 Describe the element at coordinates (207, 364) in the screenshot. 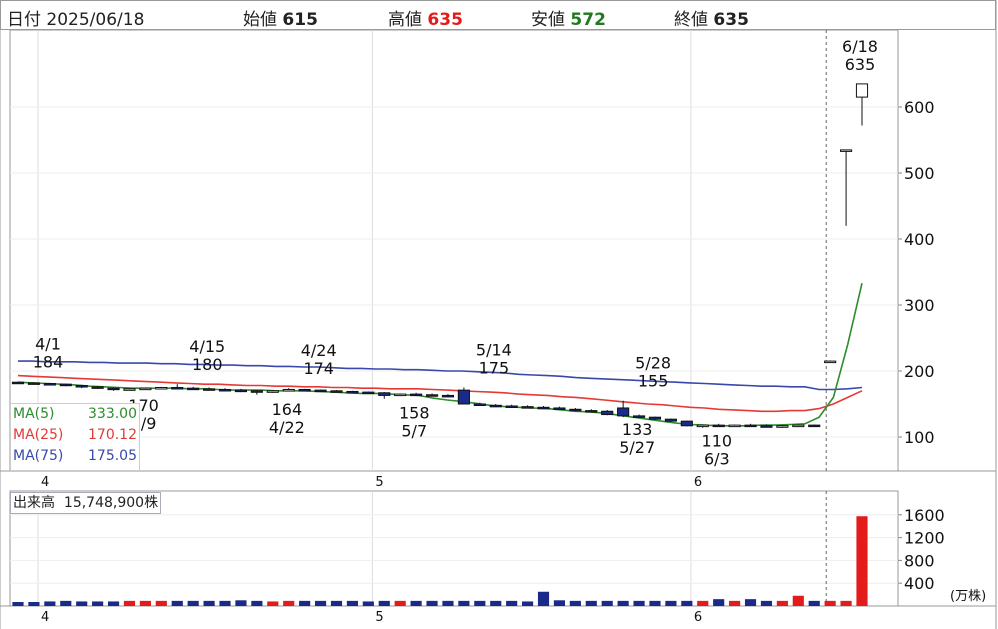

I see `annotation-label: 180` at that location.